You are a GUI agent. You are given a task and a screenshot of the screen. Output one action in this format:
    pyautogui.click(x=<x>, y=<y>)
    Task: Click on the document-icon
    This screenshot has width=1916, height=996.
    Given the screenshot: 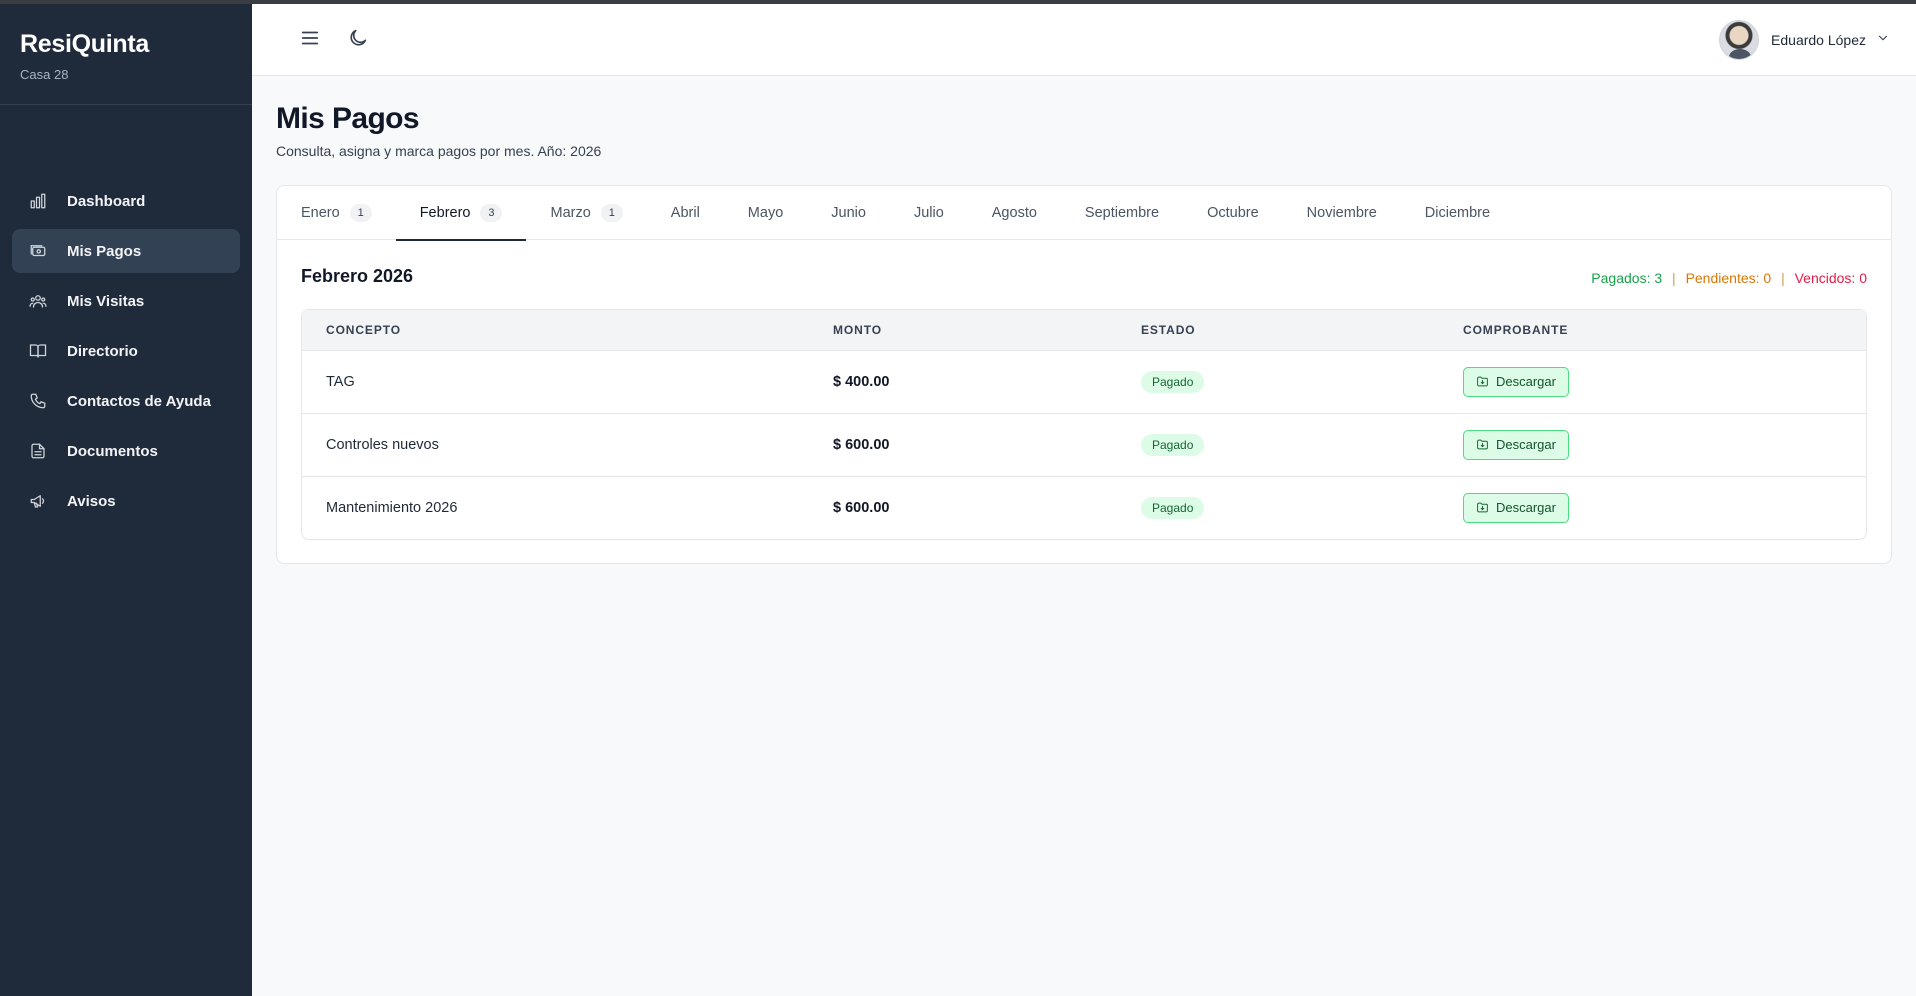 What is the action you would take?
    pyautogui.click(x=38, y=451)
    